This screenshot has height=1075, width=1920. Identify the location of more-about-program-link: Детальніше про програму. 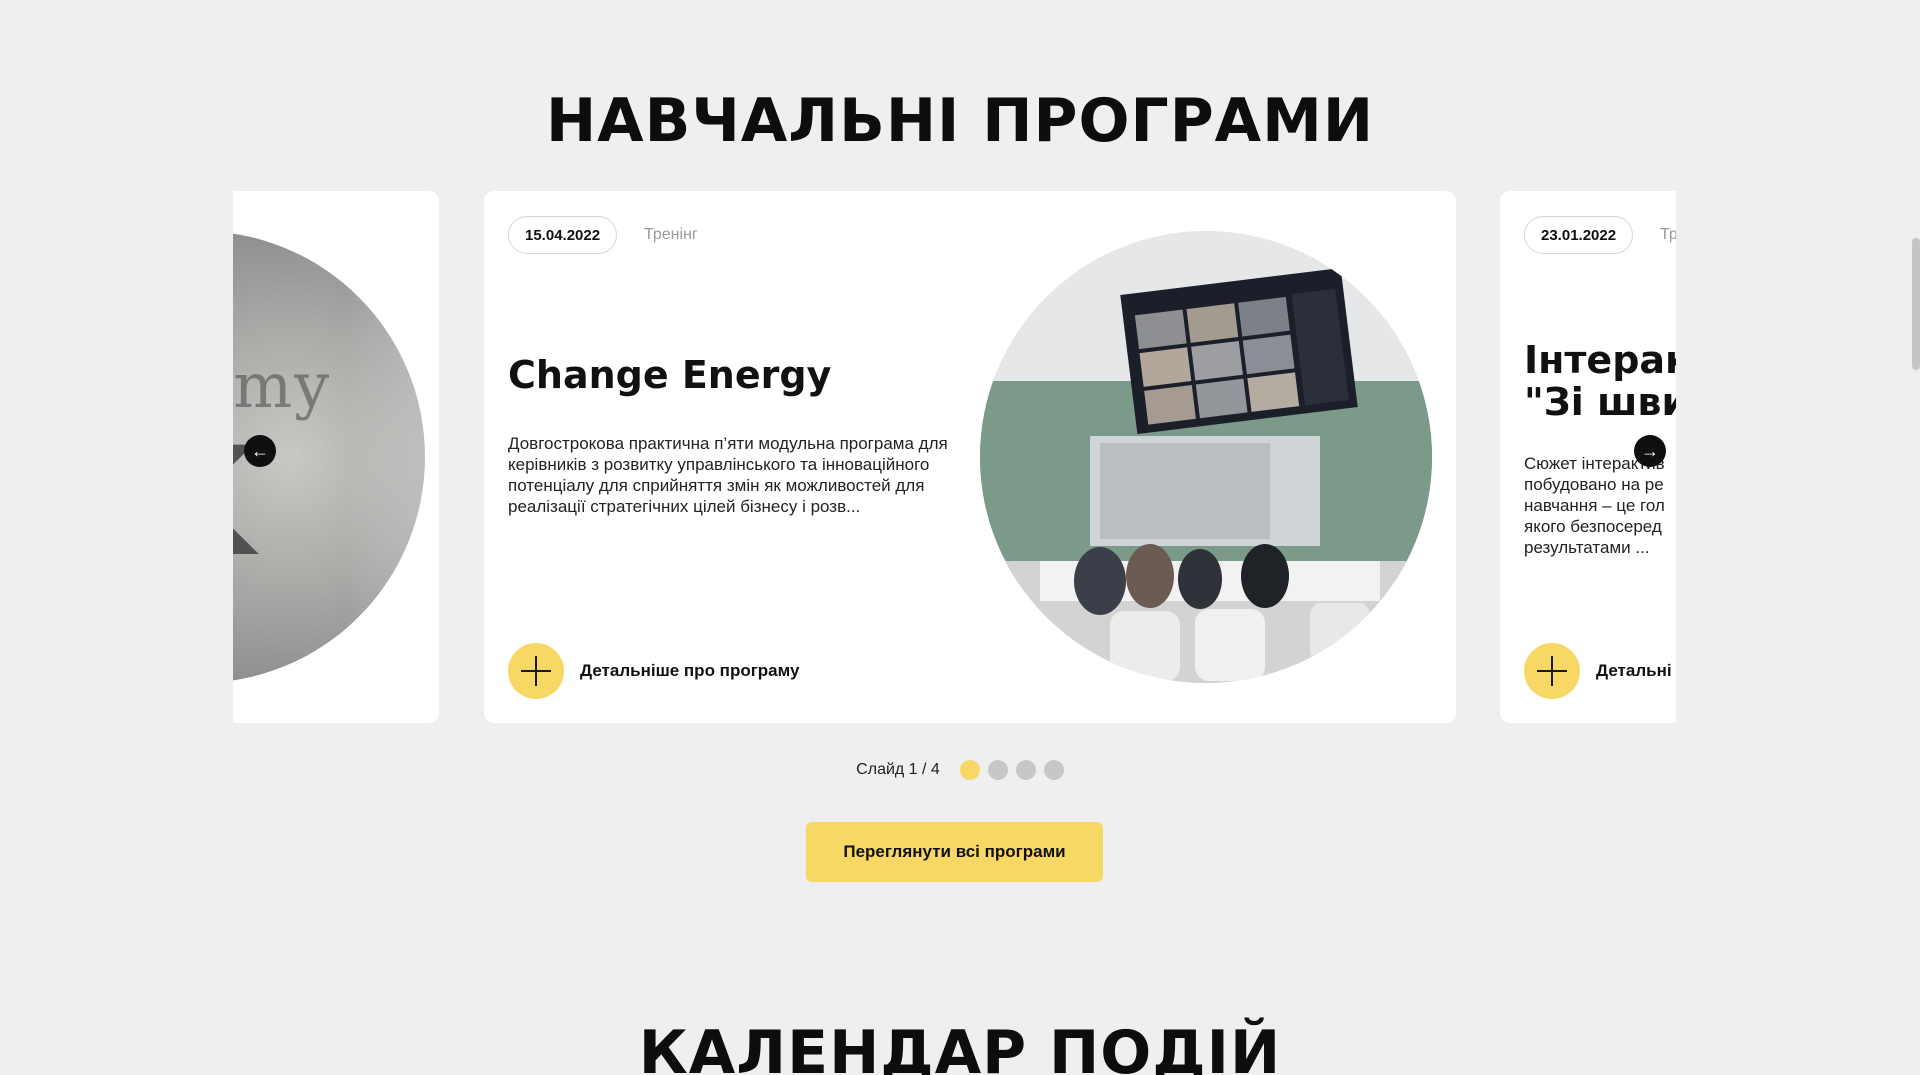
(653, 671).